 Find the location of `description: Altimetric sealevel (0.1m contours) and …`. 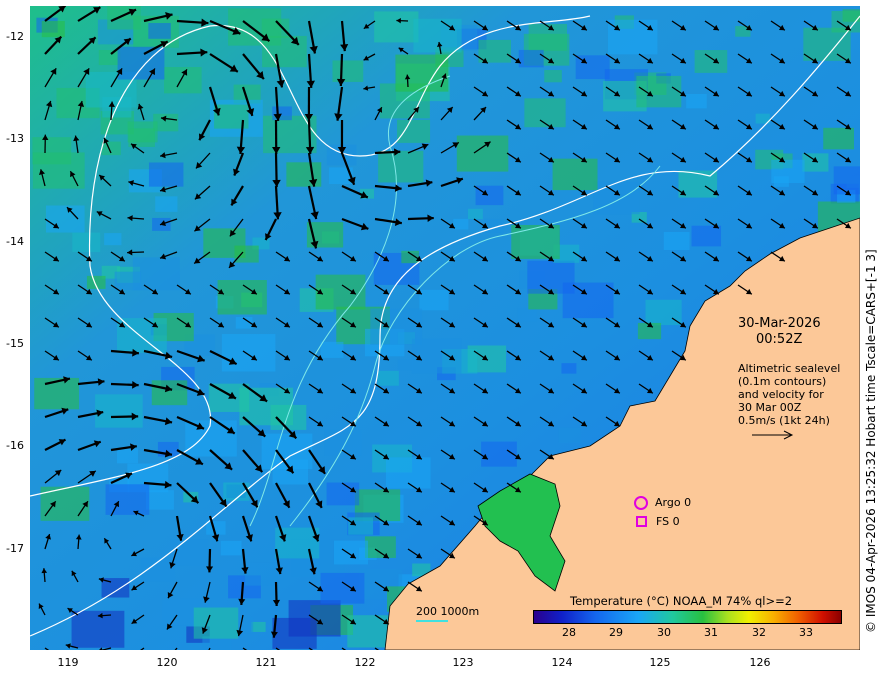

description: Altimetric sealevel (0.1m contours) and … is located at coordinates (789, 394).